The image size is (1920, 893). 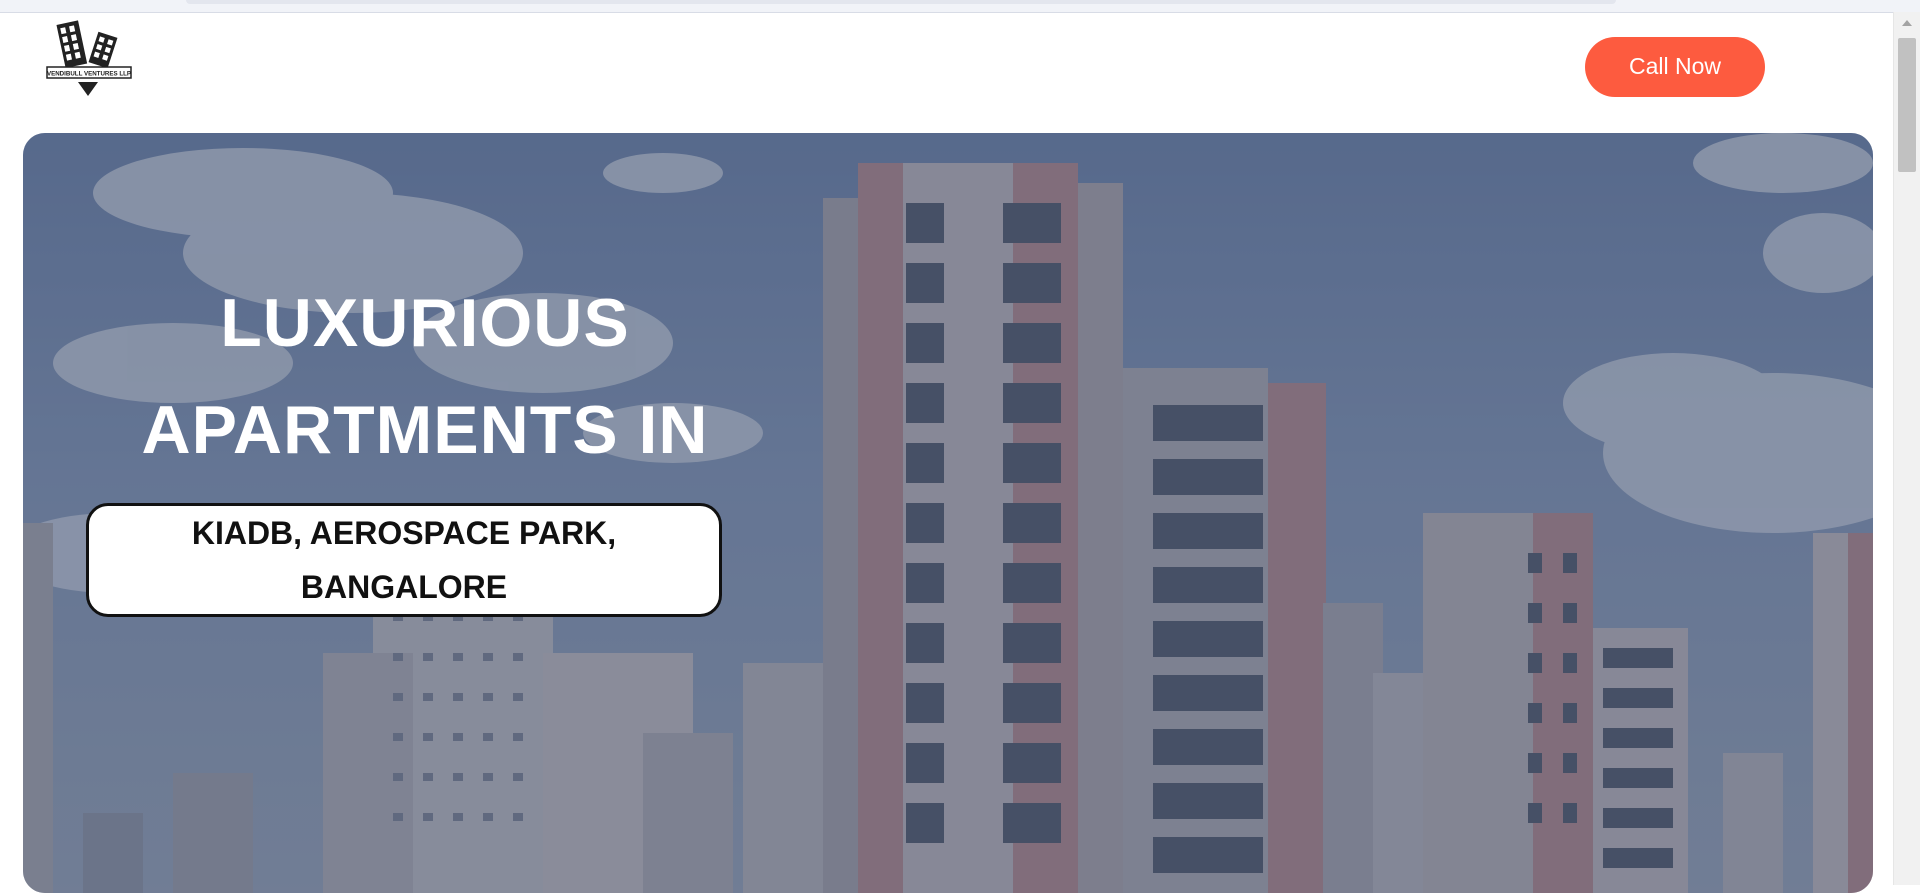 What do you see at coordinates (960, 6) in the screenshot?
I see `browser-chrome-strip` at bounding box center [960, 6].